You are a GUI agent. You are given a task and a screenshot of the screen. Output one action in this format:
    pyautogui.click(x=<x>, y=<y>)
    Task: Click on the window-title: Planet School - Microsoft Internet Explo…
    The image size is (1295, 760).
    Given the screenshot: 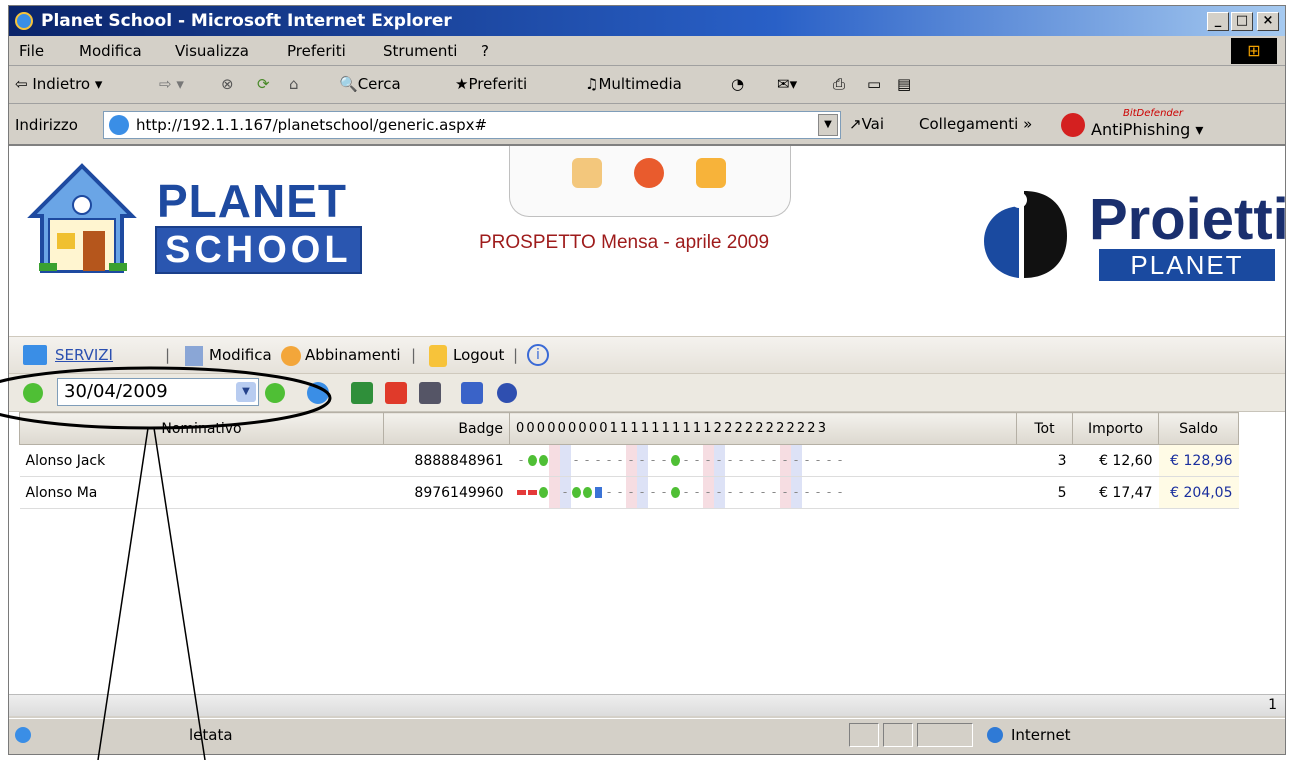 What is the action you would take?
    pyautogui.click(x=246, y=21)
    